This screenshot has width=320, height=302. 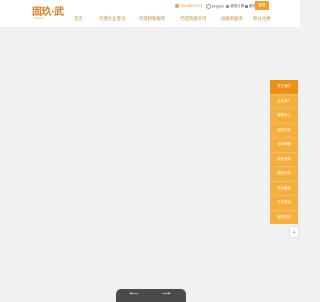 I want to click on side-item-guide: 开发指南, so click(x=284, y=202).